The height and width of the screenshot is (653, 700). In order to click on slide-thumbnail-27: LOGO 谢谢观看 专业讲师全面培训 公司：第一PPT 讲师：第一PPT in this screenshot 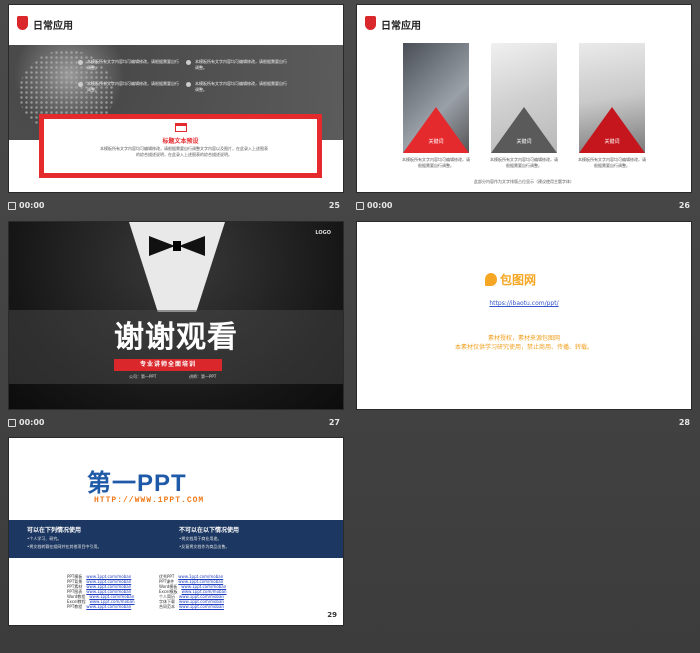, I will do `click(176, 315)`.